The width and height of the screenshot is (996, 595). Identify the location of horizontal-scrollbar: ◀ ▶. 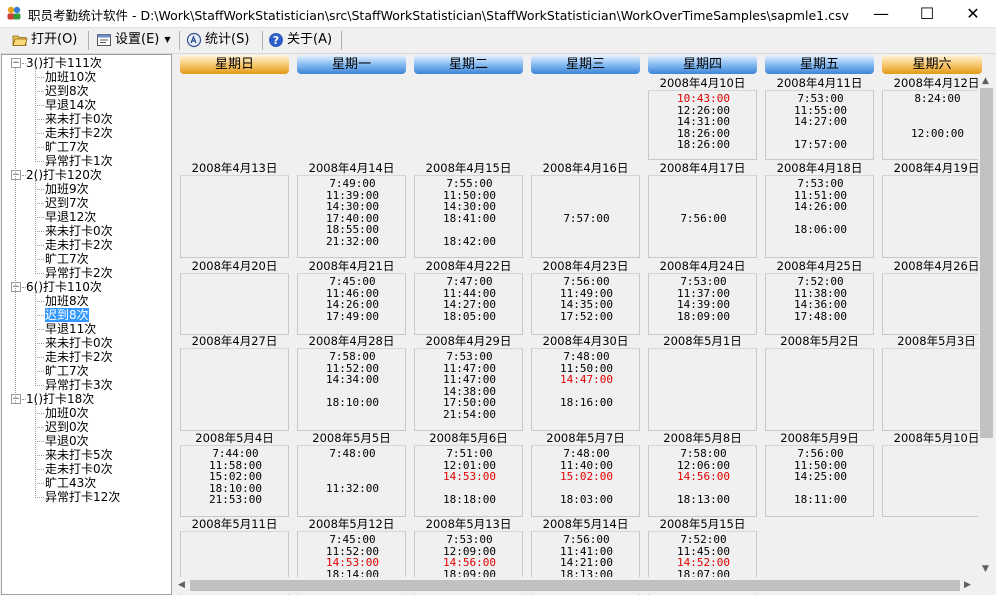
(576, 585).